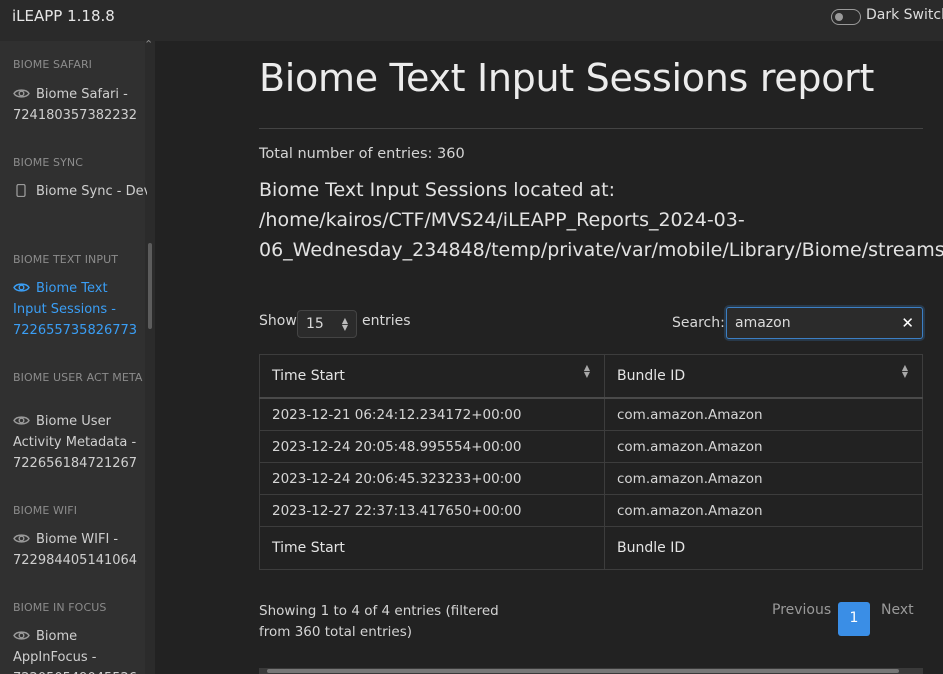  Describe the element at coordinates (432, 376) in the screenshot. I see `column-header-time-start: Time Start ▲ ▼` at that location.